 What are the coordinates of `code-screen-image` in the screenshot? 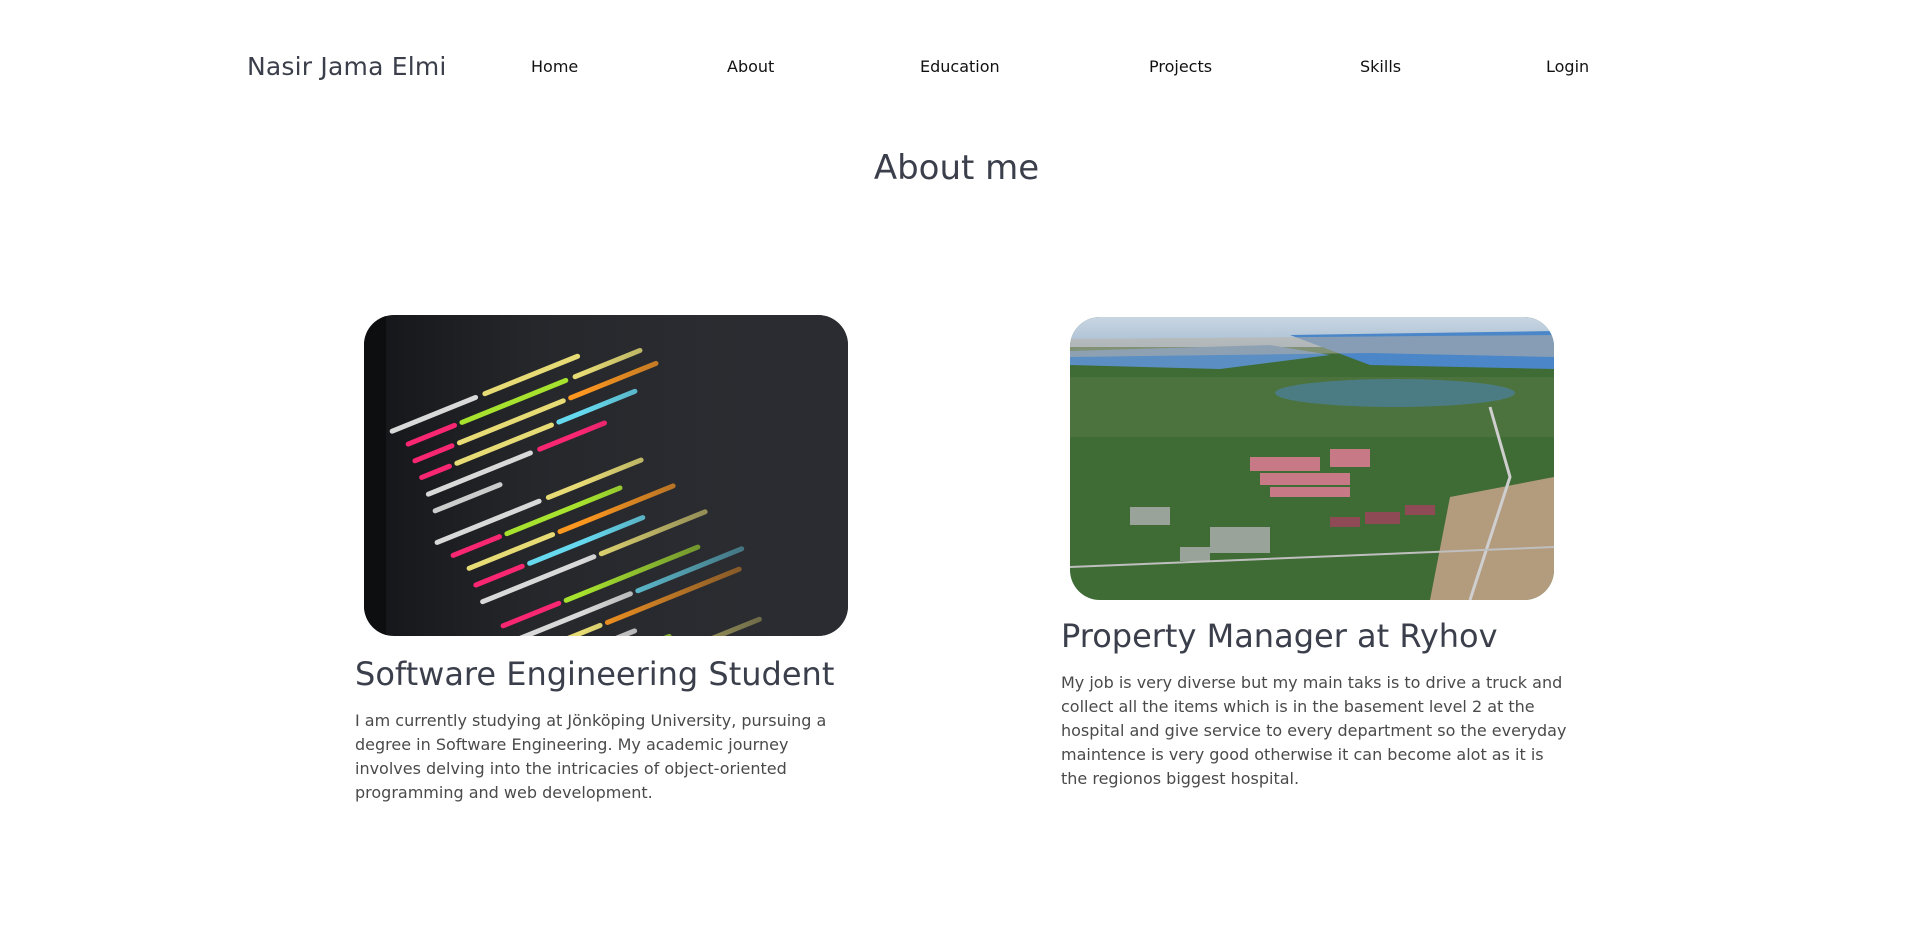 It's located at (606, 475).